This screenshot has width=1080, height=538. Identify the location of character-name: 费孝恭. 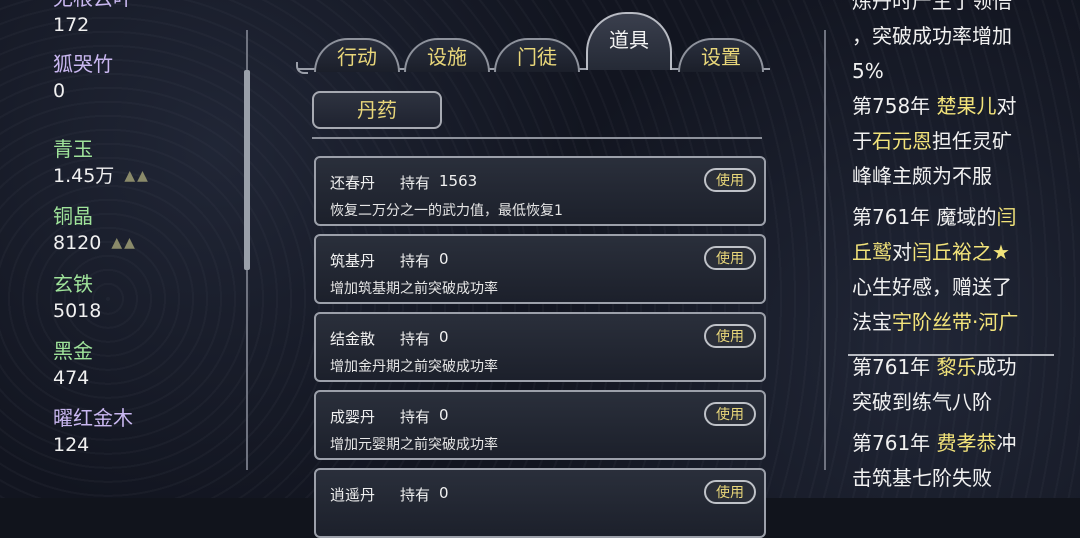
(967, 443).